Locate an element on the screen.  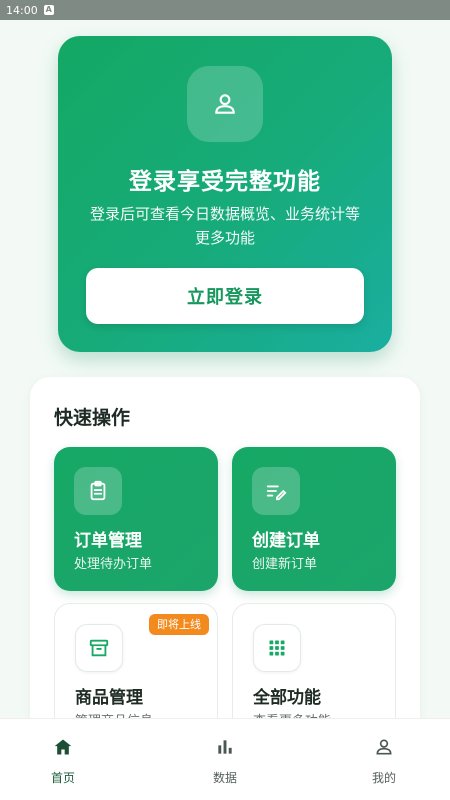
tile-title: 商品管理 is located at coordinates (109, 698).